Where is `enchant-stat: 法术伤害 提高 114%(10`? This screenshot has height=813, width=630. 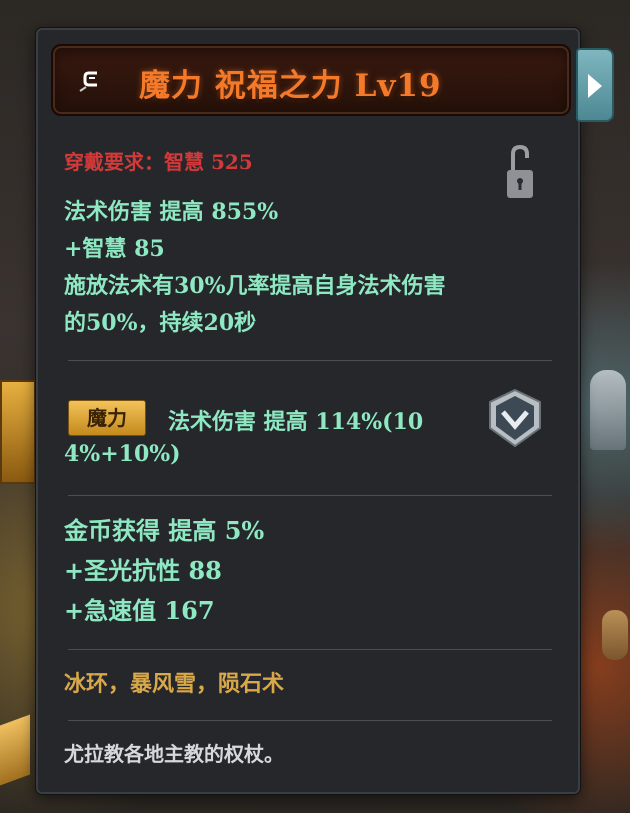
enchant-stat: 法术伤害 提高 114%(10 is located at coordinates (296, 422).